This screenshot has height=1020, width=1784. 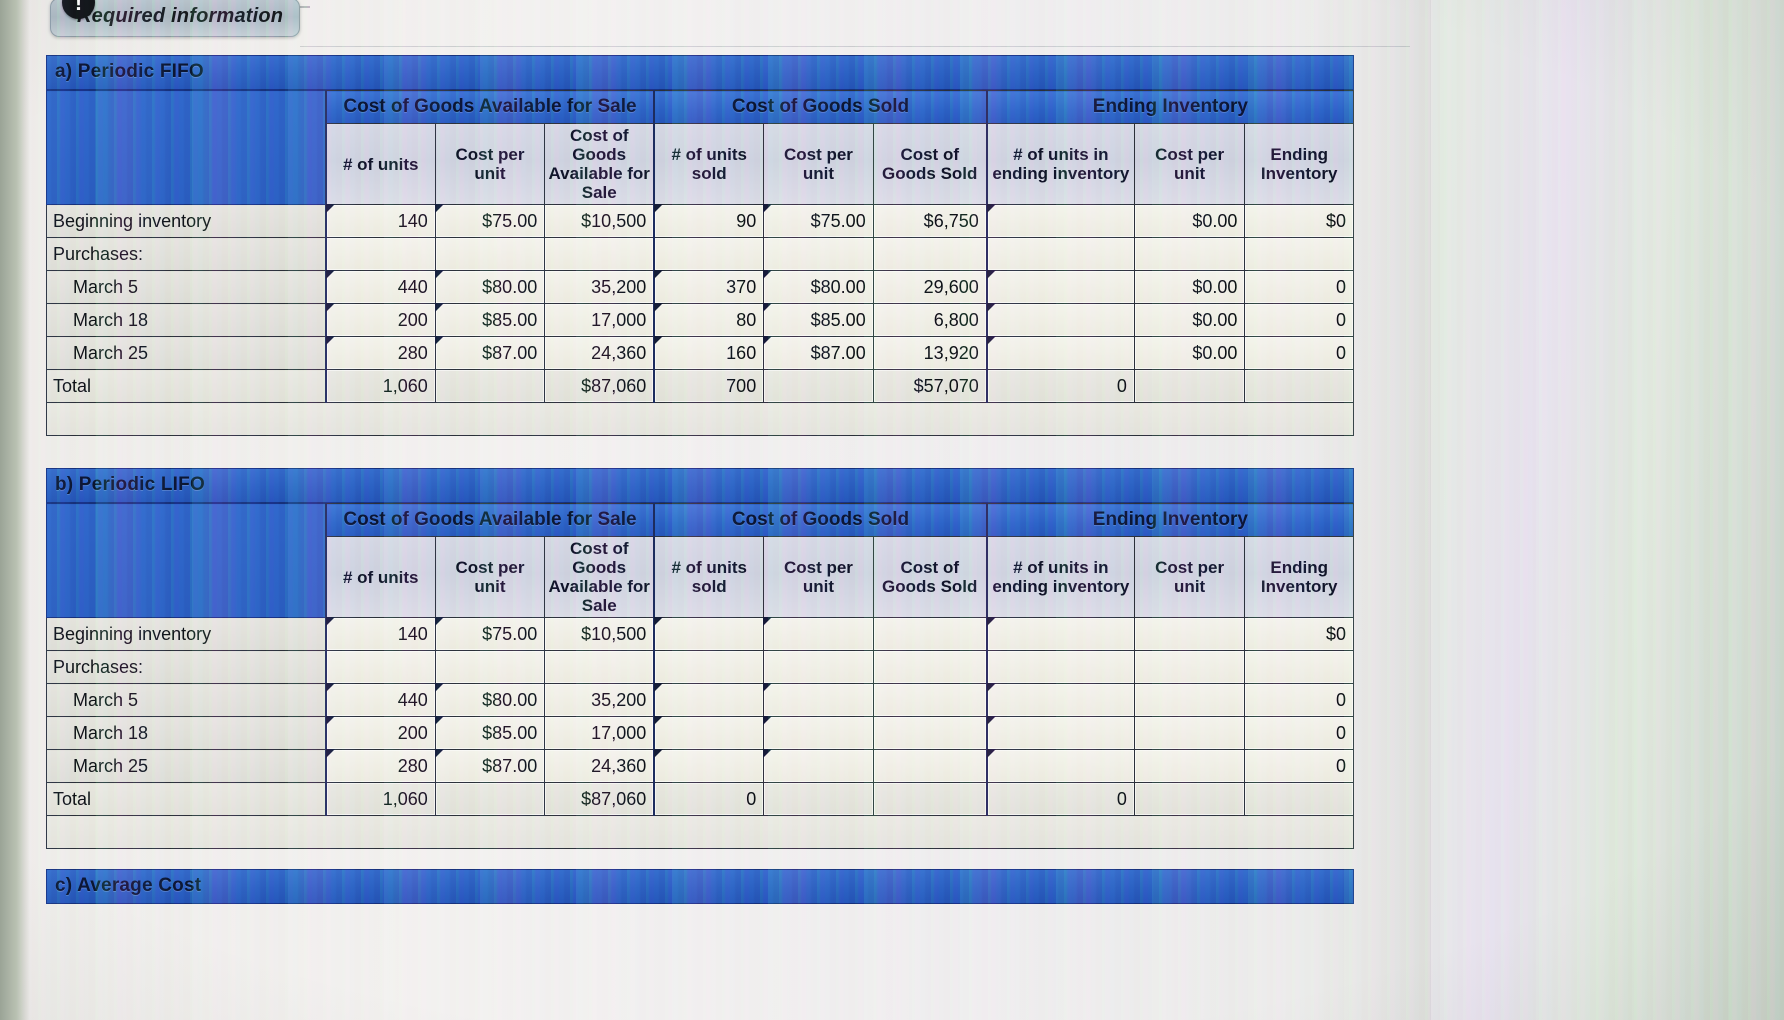 What do you see at coordinates (490, 254) in the screenshot?
I see `fifo-cell-cost-per-unit-available` at bounding box center [490, 254].